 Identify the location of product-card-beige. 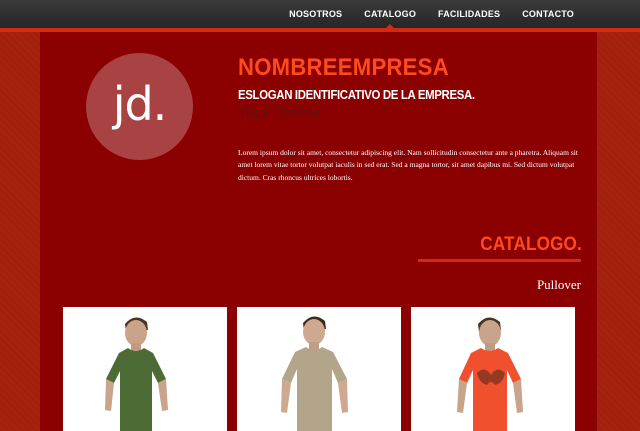
(319, 369).